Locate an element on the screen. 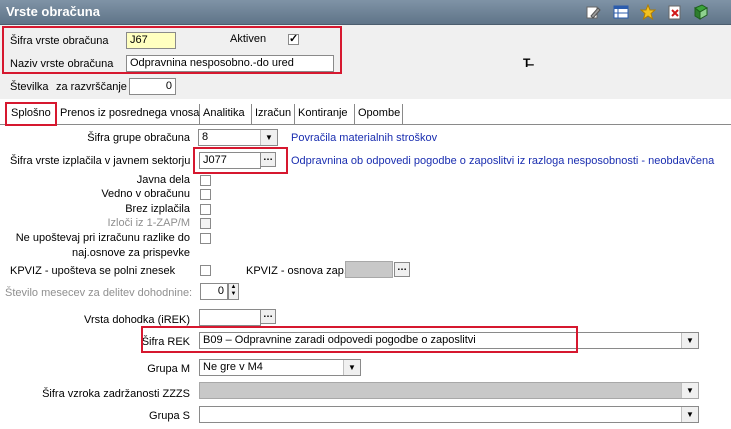 The width and height of the screenshot is (731, 429). neupostevaj-checkbox is located at coordinates (205, 238).